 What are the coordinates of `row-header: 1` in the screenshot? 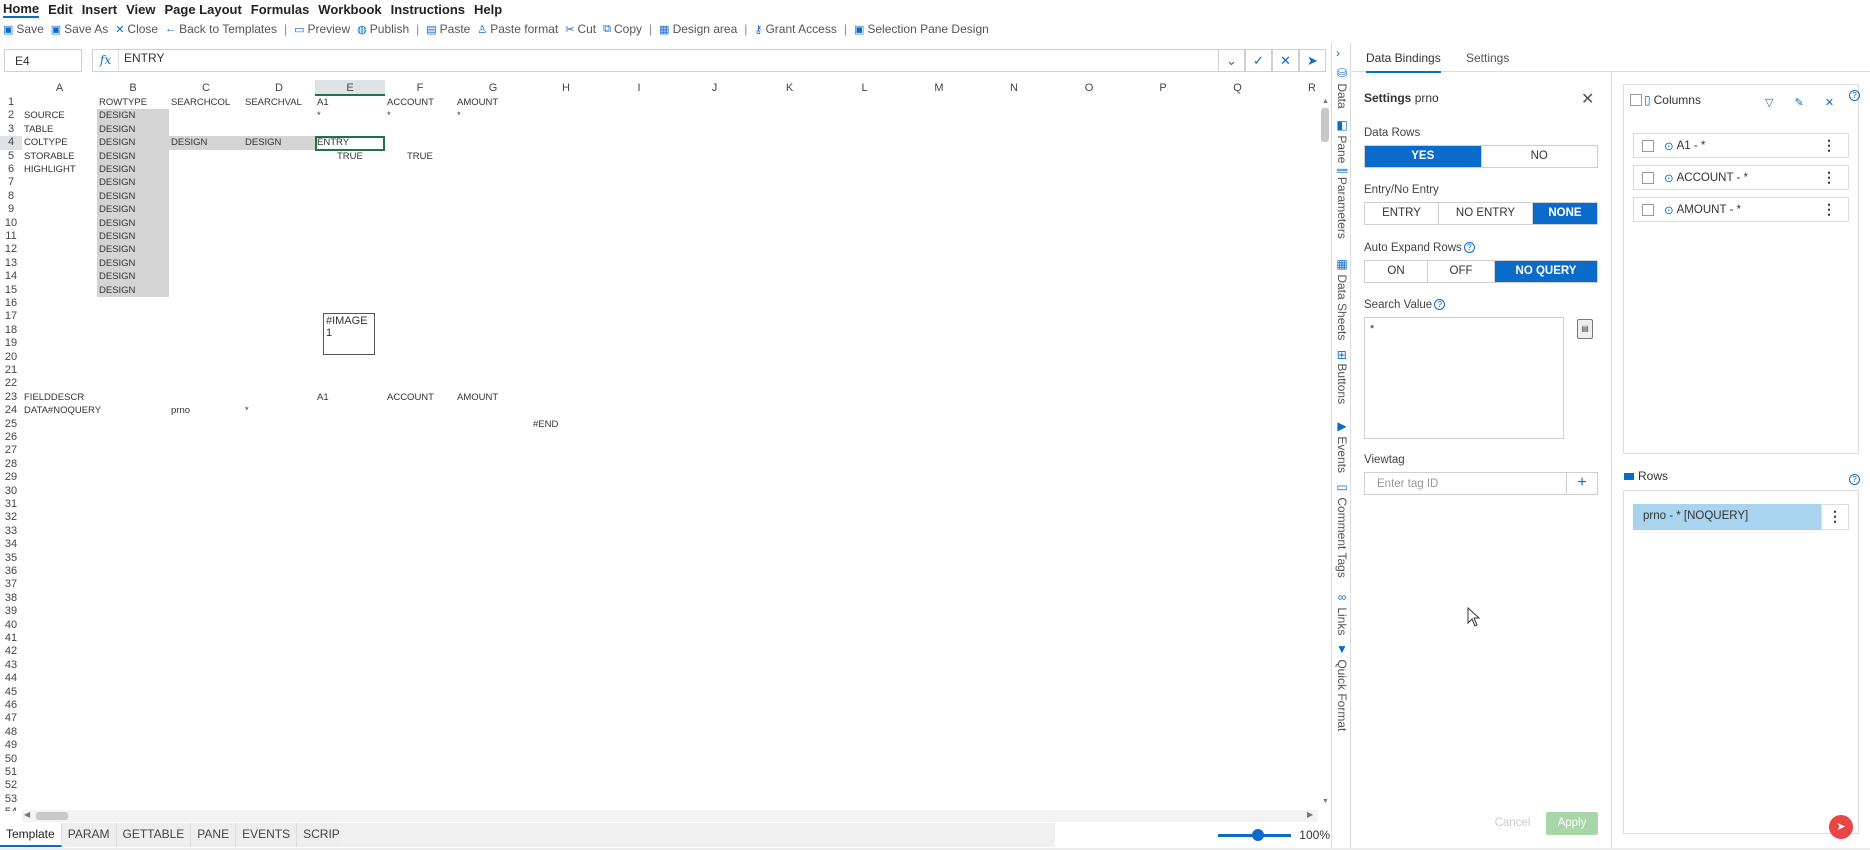 It's located at (11, 102).